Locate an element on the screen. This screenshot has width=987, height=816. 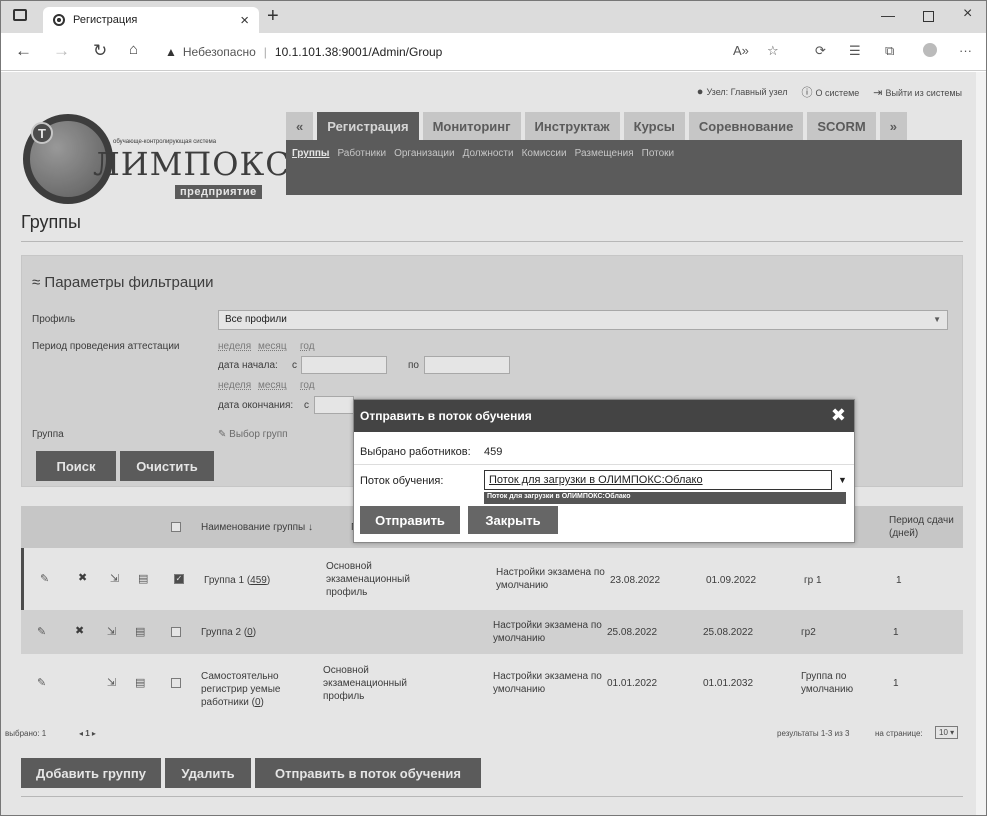
menu-icon: ··· is located at coordinates (965, 50).